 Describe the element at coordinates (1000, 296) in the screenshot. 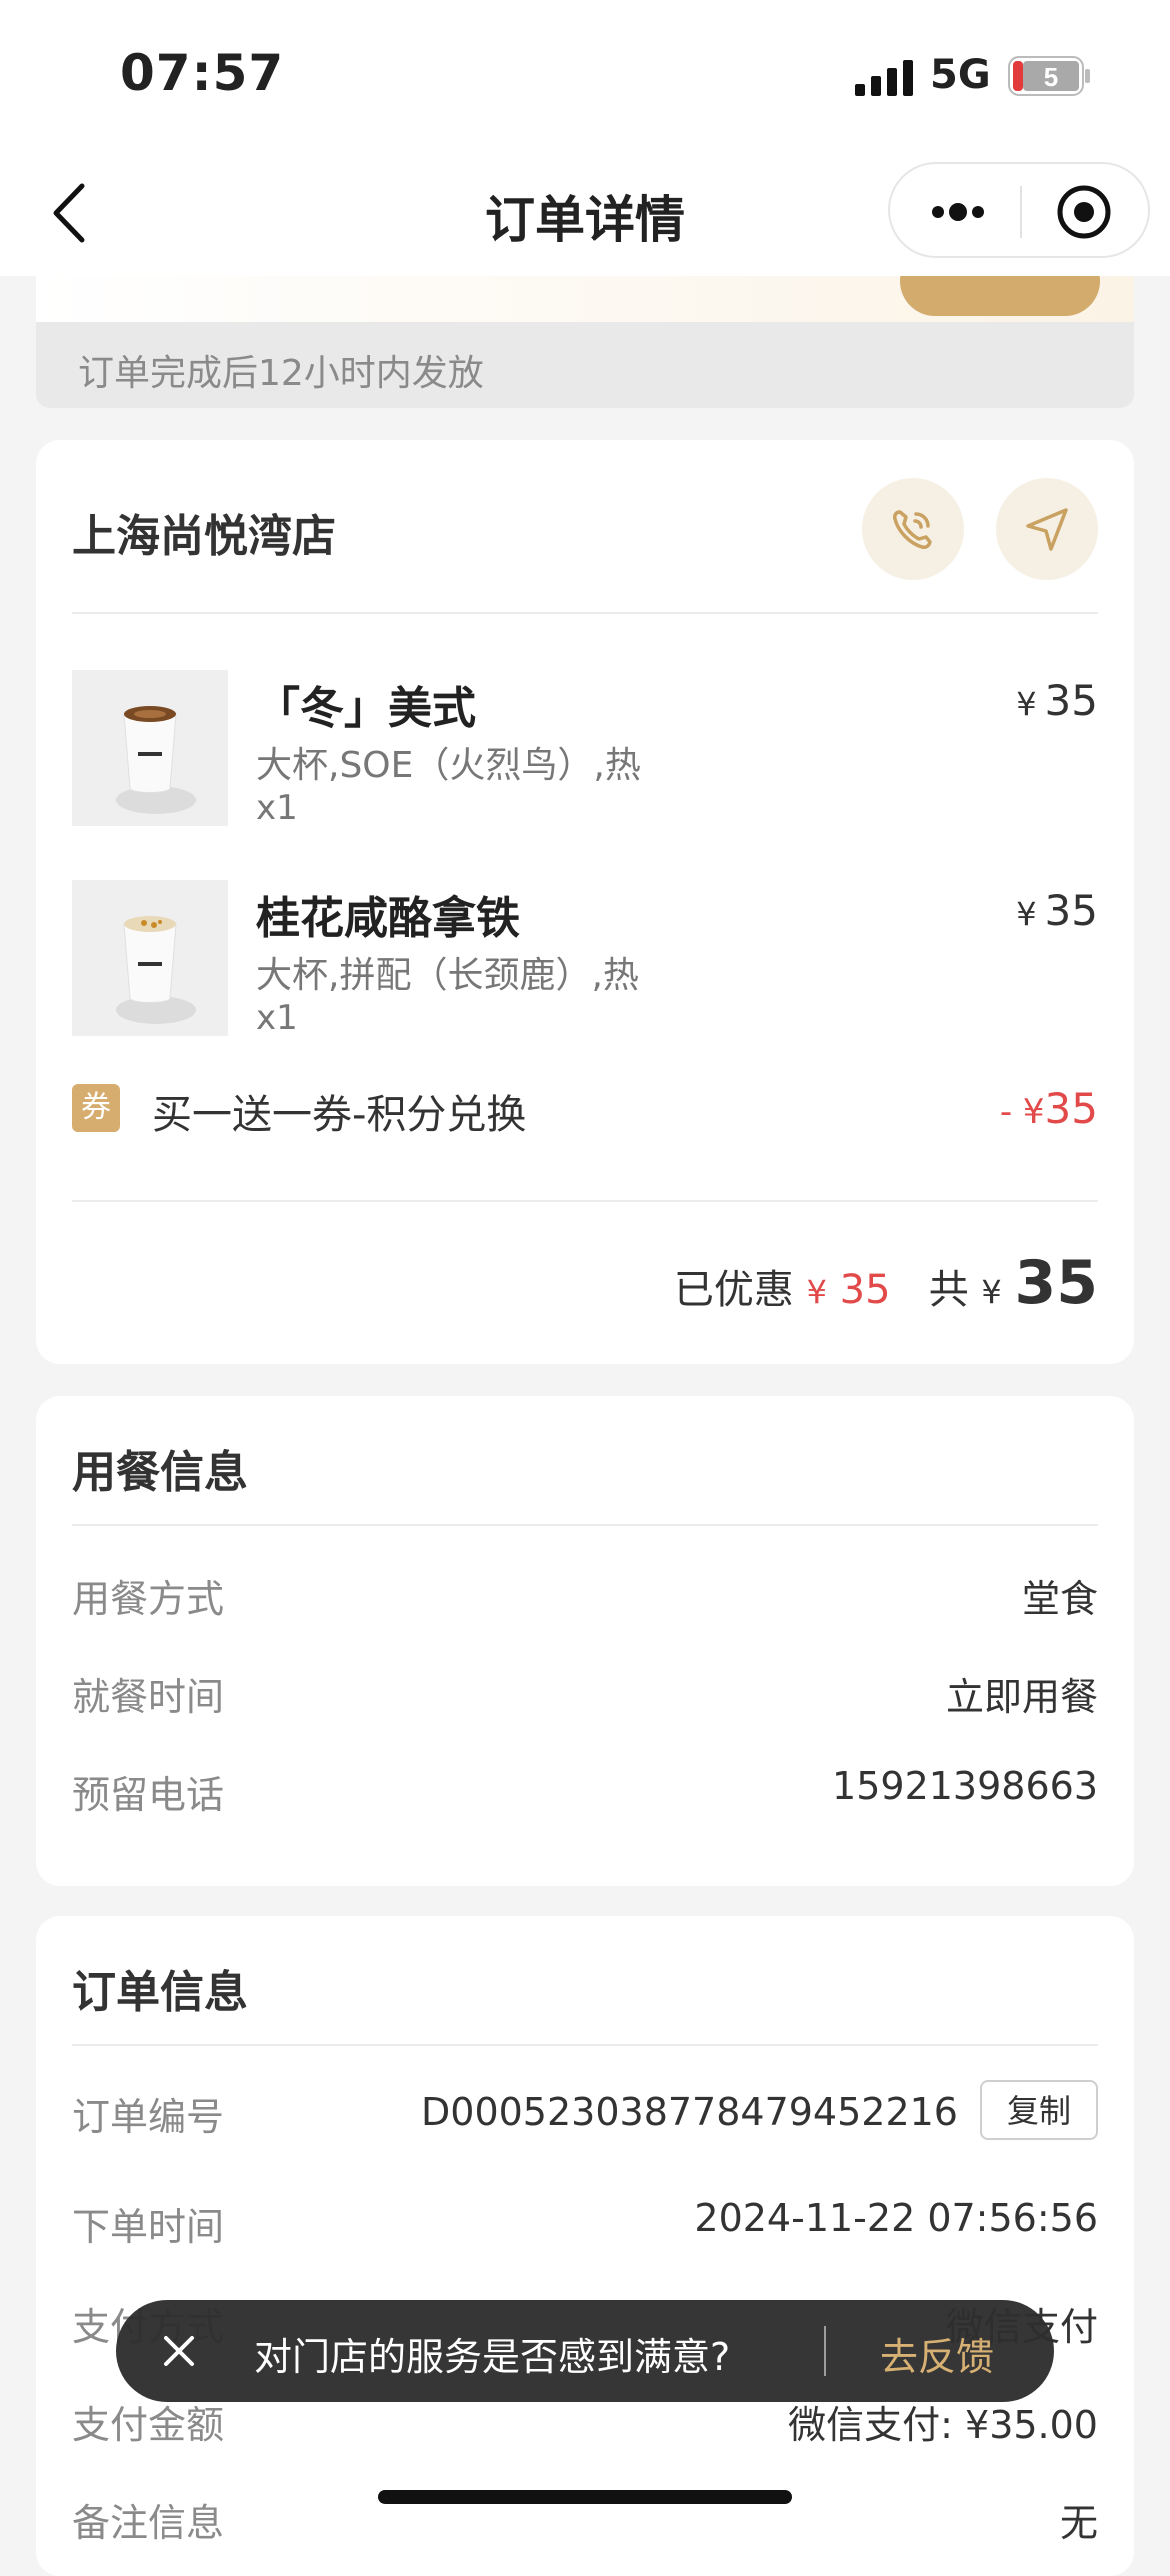

I see `redeem-button` at that location.